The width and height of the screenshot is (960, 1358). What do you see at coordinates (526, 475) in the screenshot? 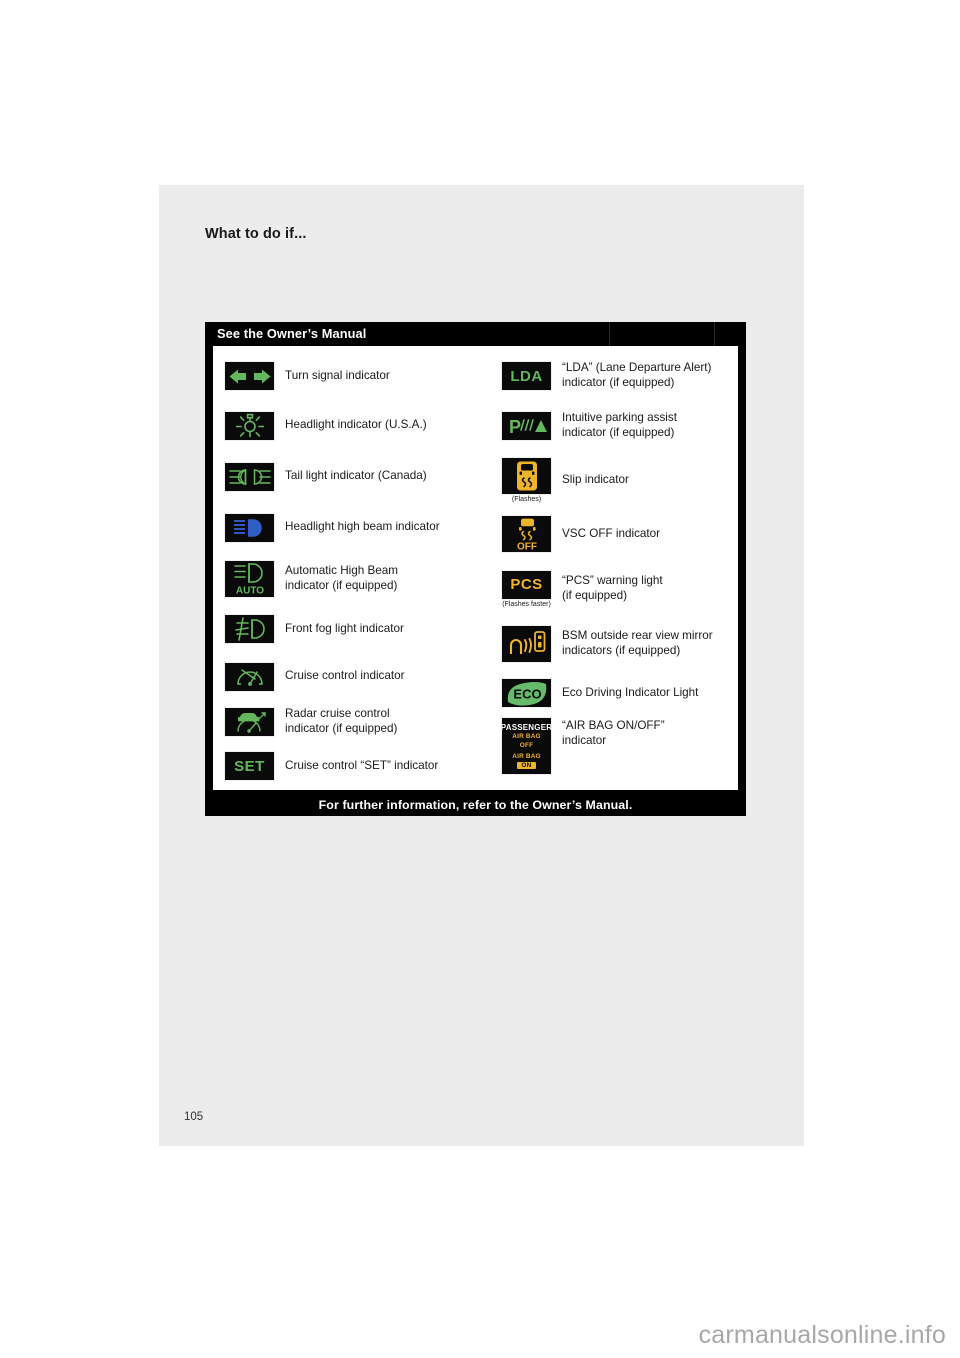
I see `slip-indicator-icon` at bounding box center [526, 475].